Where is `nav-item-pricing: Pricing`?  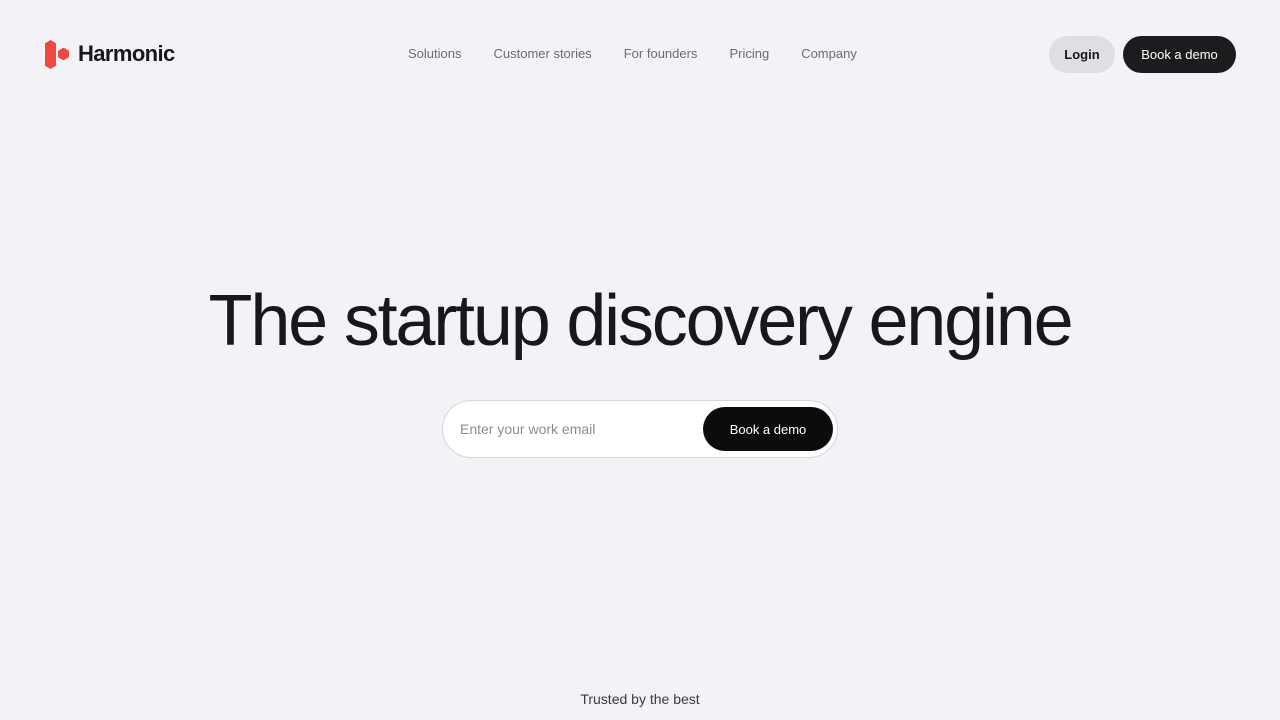
nav-item-pricing: Pricing is located at coordinates (749, 54).